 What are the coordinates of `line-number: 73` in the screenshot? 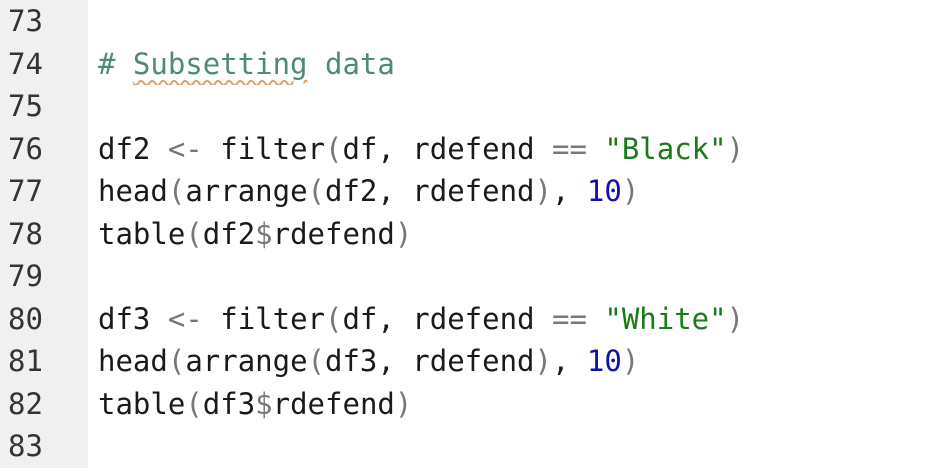 It's located at (25, 21).